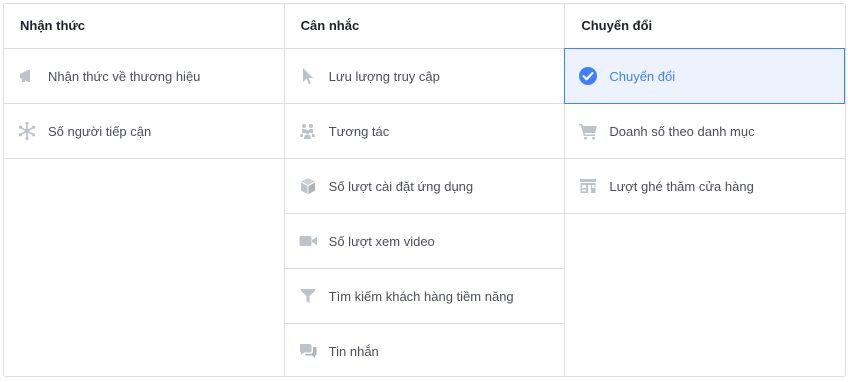 The width and height of the screenshot is (848, 382). Describe the element at coordinates (681, 186) in the screenshot. I see `objective-label: Lượt ghé thăm cửa hàng` at that location.